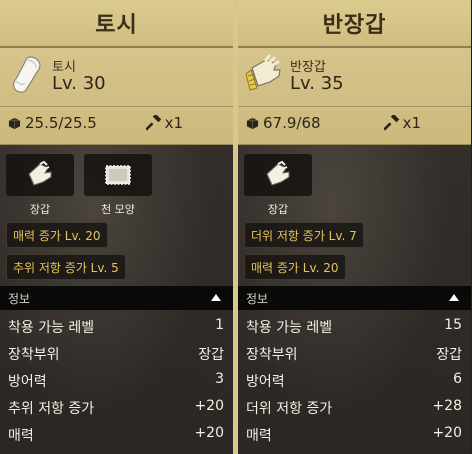  What do you see at coordinates (354, 379) in the screenshot?
I see `stat-row: 방어력 6` at bounding box center [354, 379].